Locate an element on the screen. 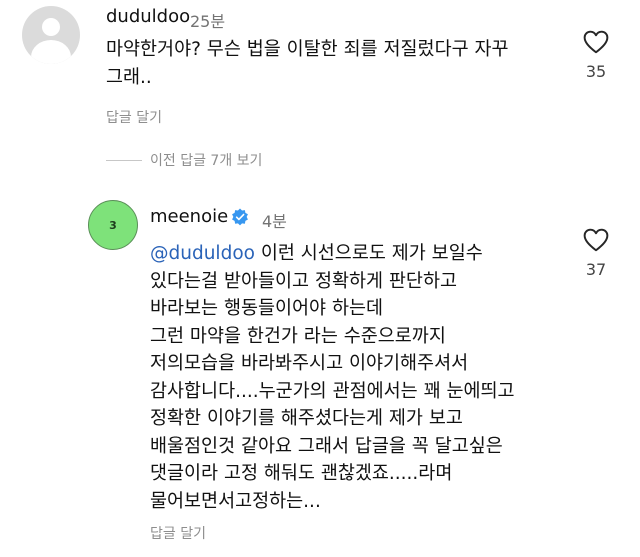 The image size is (640, 557). like-count: 37 is located at coordinates (596, 269).